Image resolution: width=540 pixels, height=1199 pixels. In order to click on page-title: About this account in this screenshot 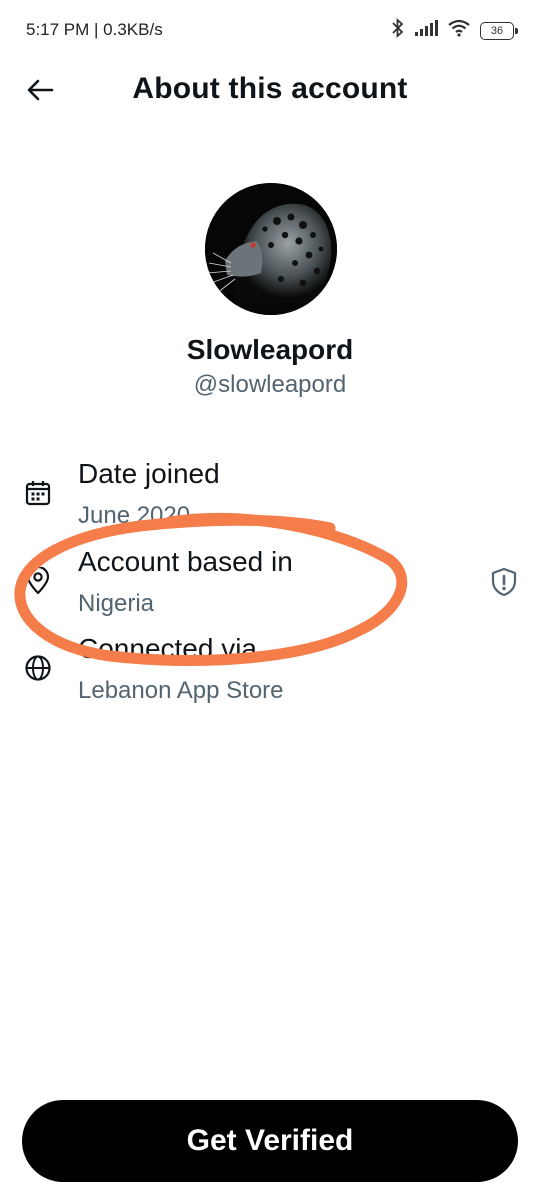, I will do `click(270, 88)`.